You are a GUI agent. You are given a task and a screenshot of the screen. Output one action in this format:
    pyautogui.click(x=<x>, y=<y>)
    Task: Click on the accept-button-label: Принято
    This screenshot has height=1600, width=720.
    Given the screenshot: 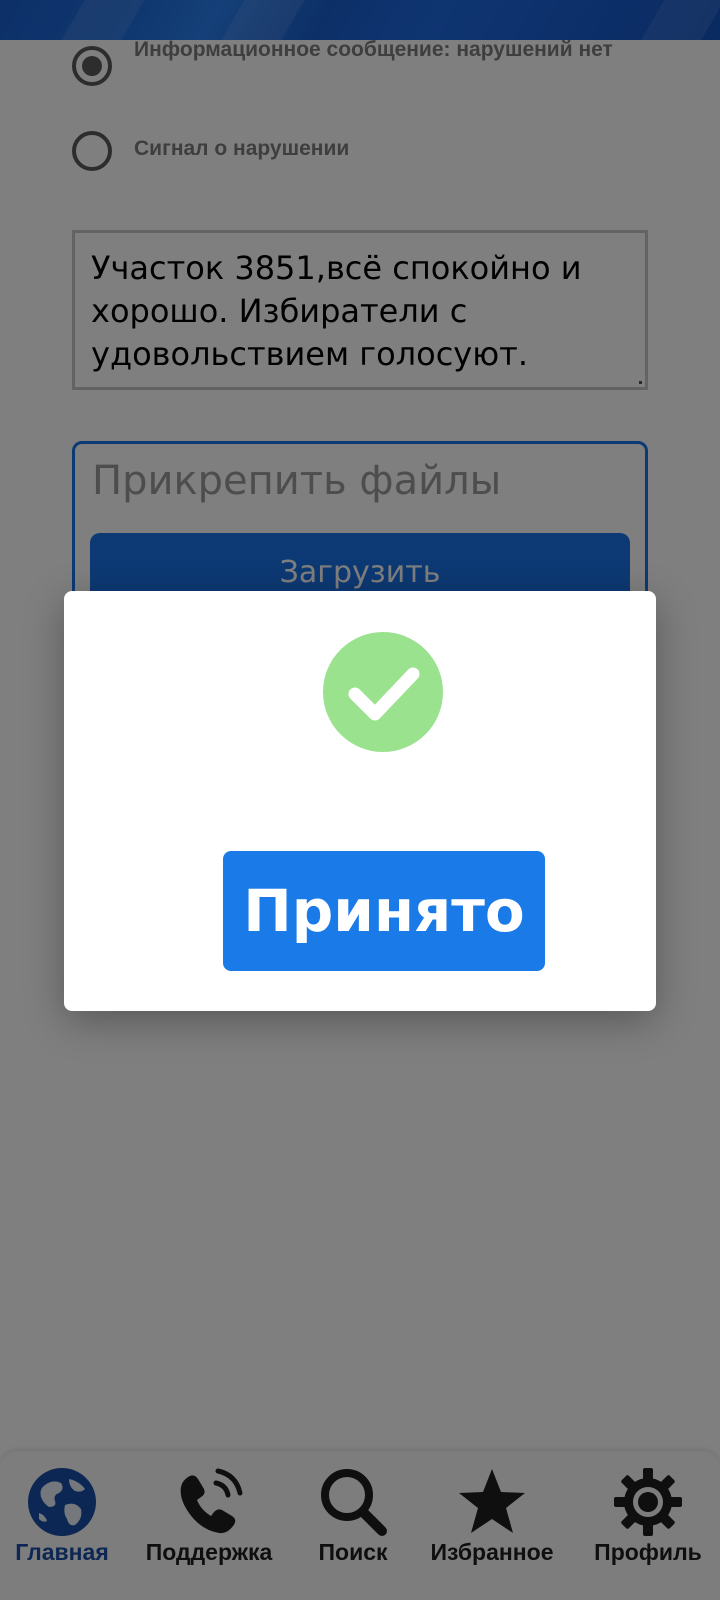 What is the action you would take?
    pyautogui.click(x=384, y=911)
    